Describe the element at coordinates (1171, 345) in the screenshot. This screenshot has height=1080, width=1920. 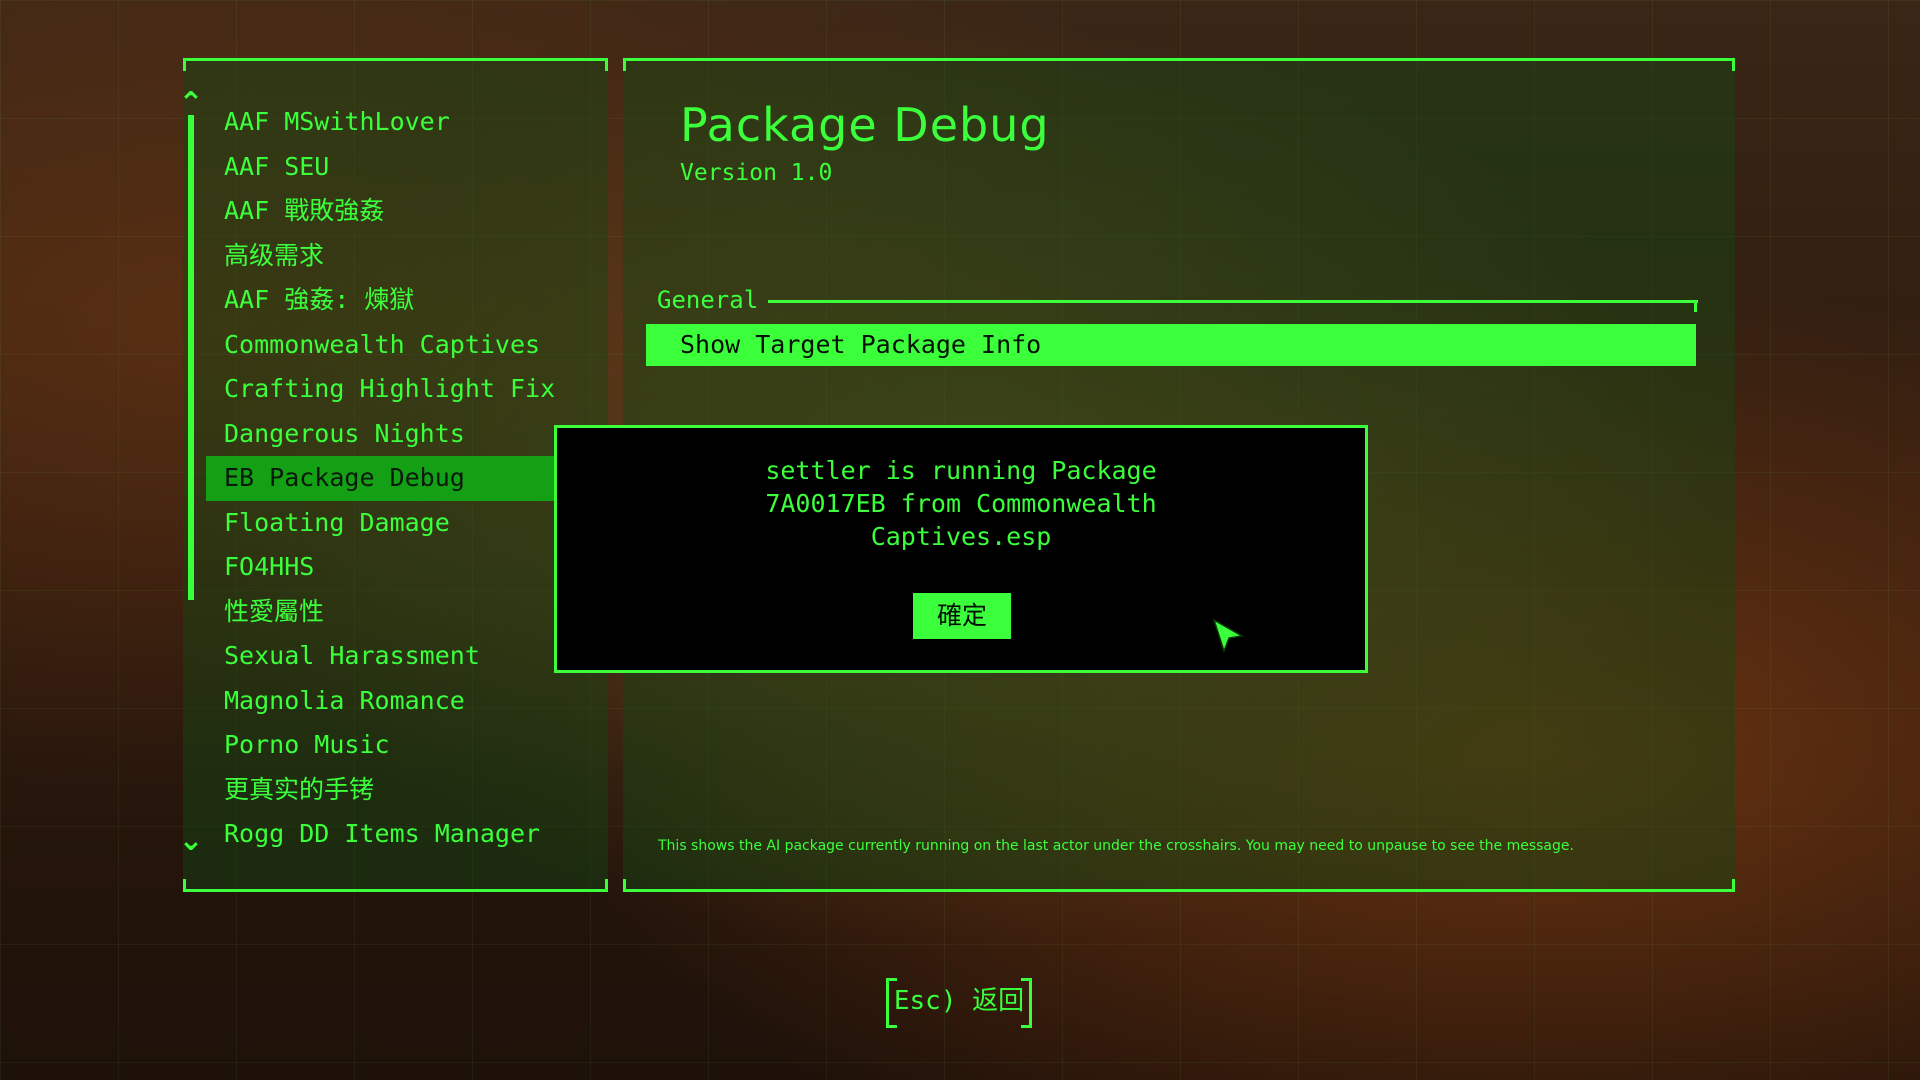
I see `show-target-package-info-option: Show Target Package Info` at that location.